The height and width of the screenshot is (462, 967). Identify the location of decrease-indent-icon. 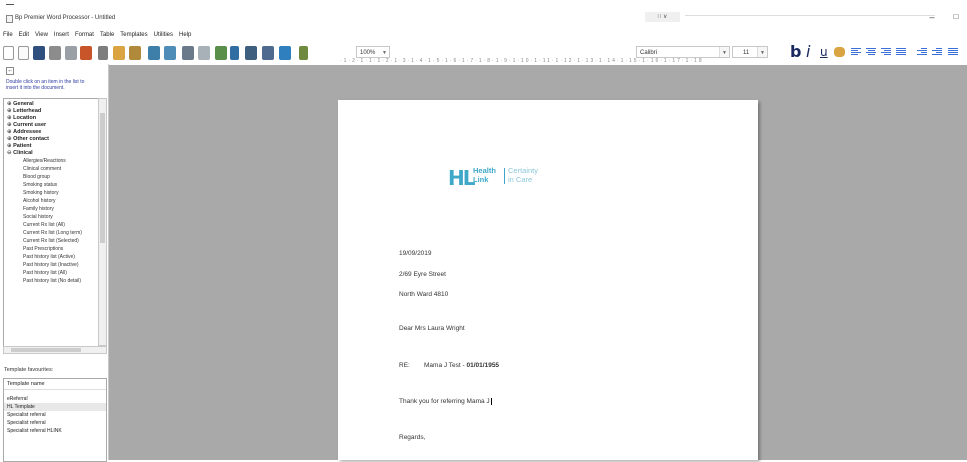
(922, 52).